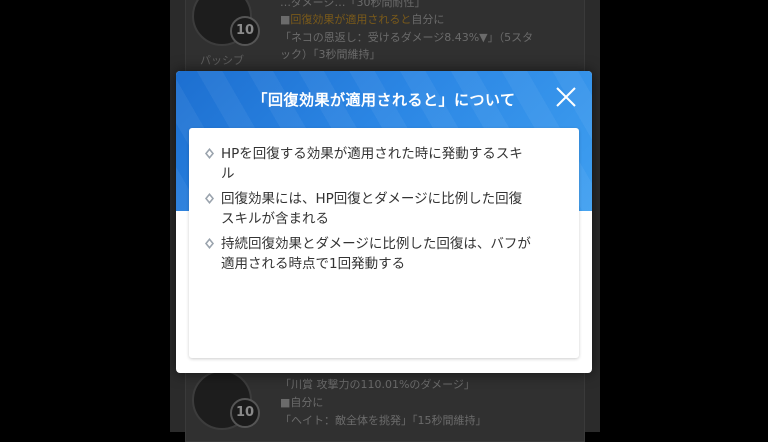 This screenshot has width=768, height=442. Describe the element at coordinates (302, 402) in the screenshot. I see `bg-text-line: ■自分に` at that location.